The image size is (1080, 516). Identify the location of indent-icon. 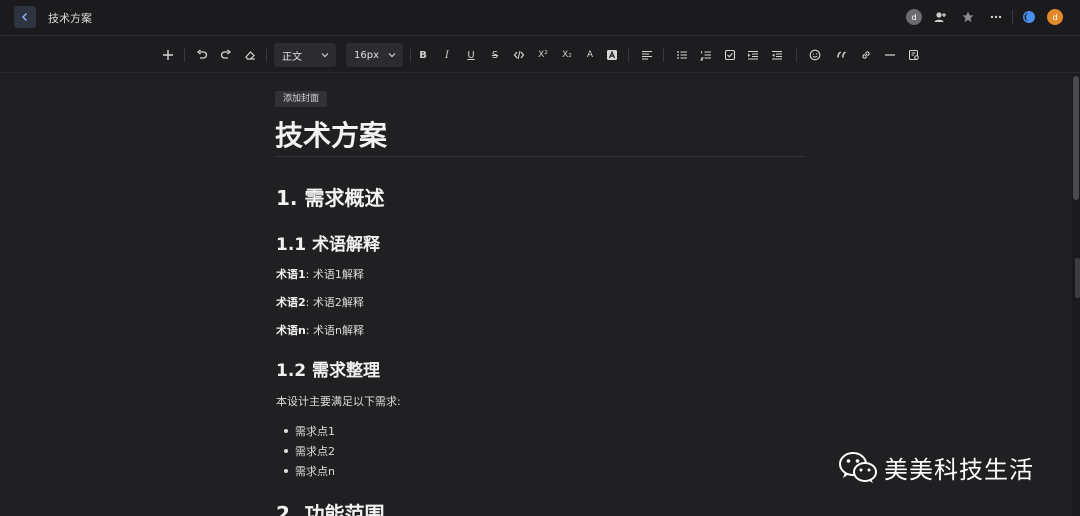
(753, 55).